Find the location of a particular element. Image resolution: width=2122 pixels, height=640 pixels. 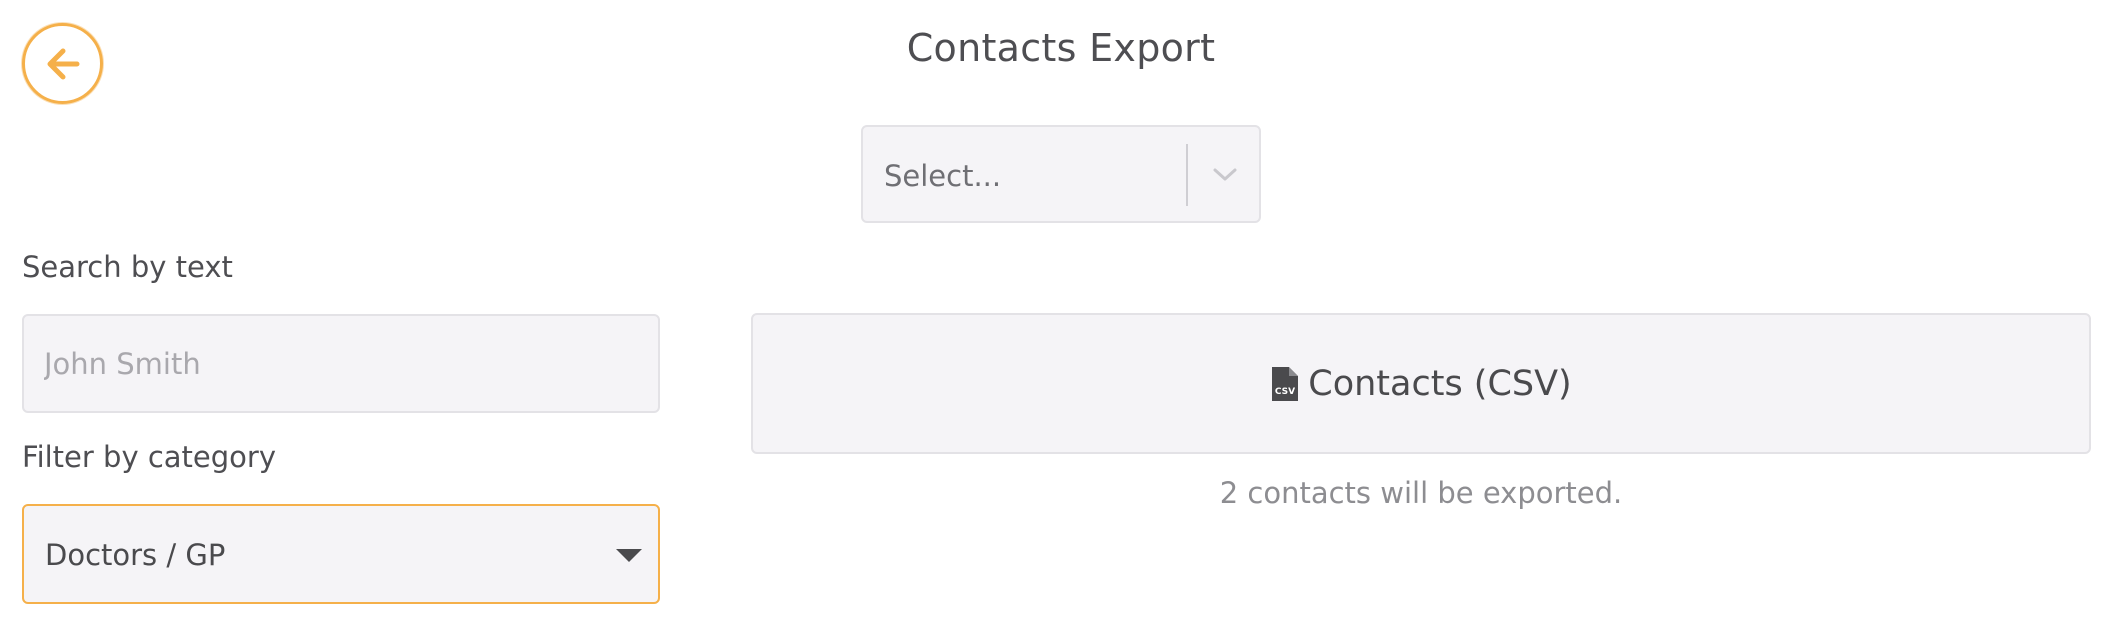

category-select: Doctors / GP is located at coordinates (341, 554).